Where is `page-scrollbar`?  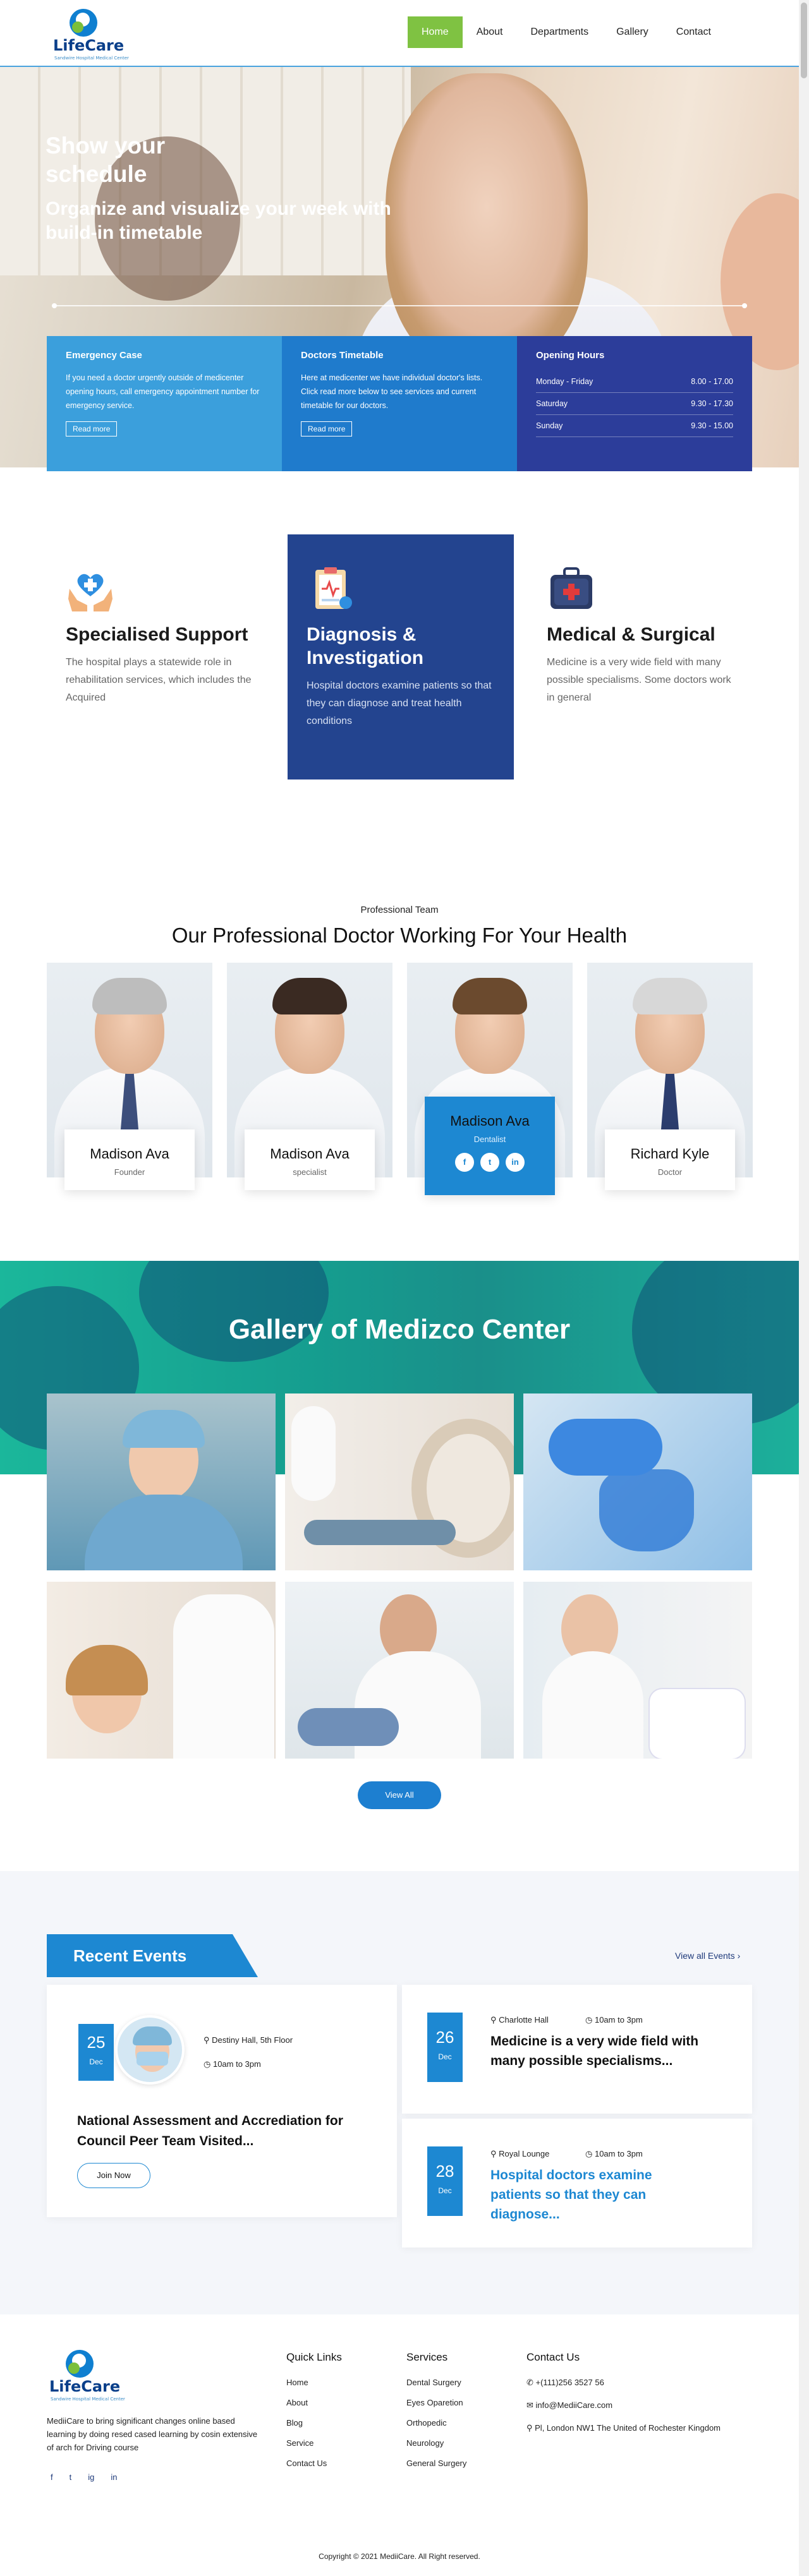
page-scrollbar is located at coordinates (804, 1288).